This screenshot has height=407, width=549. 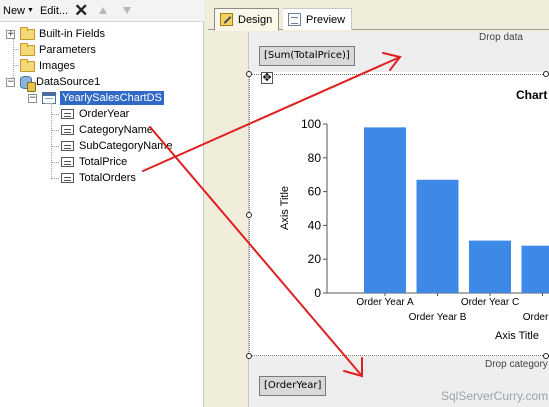 I want to click on arrow-up-icon, so click(x=103, y=10).